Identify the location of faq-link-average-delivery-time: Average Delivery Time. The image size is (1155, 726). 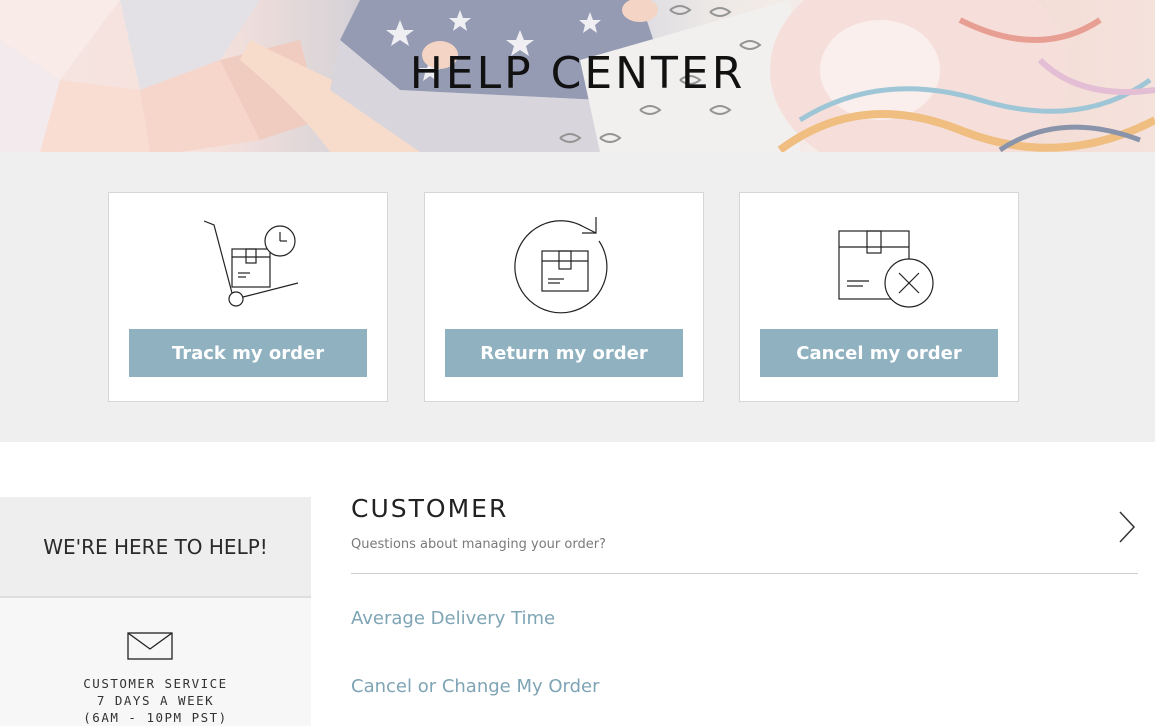
(453, 618).